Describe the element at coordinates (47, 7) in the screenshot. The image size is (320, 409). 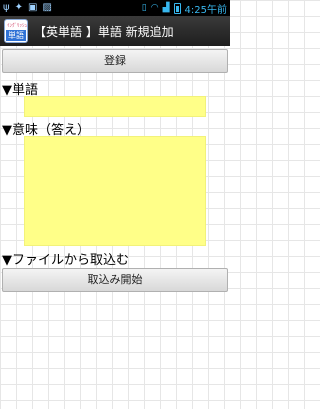
I see `image-icon: ▨` at that location.